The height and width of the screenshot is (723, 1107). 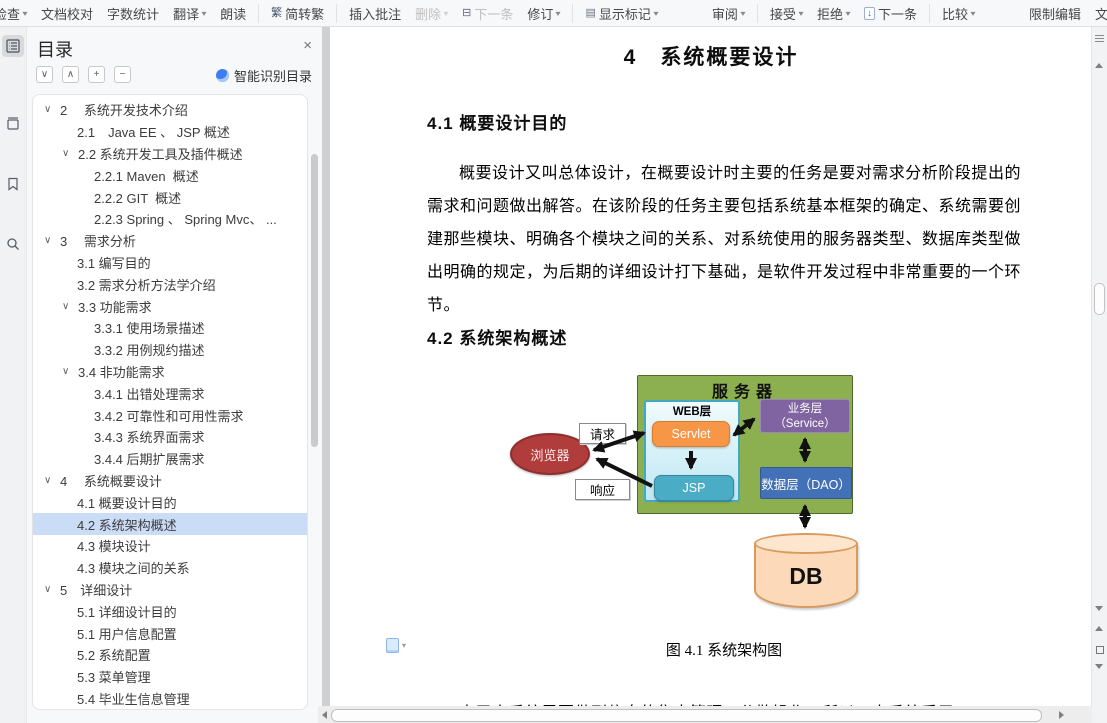 What do you see at coordinates (487, 13) in the screenshot?
I see `ribbon-button: ⊟ 下一条 ▾` at bounding box center [487, 13].